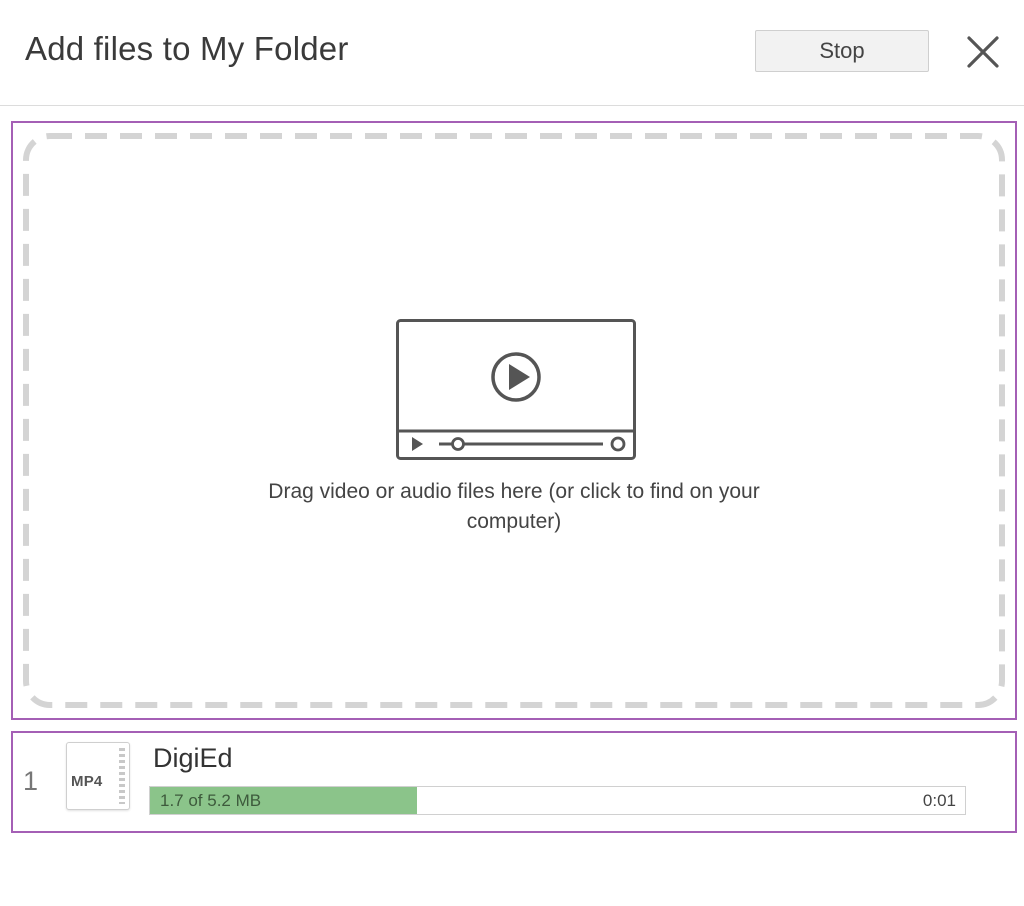  Describe the element at coordinates (842, 51) in the screenshot. I see `stop-button: Stop` at that location.